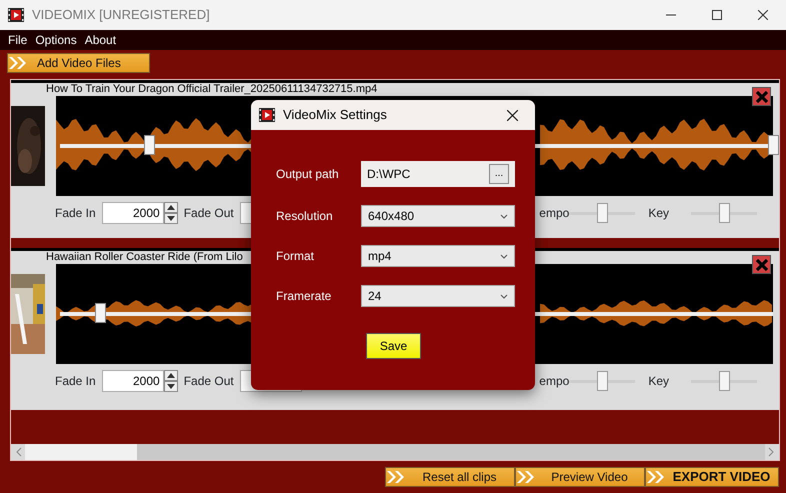  Describe the element at coordinates (380, 256) in the screenshot. I see `dropdown-value: mp4` at that location.